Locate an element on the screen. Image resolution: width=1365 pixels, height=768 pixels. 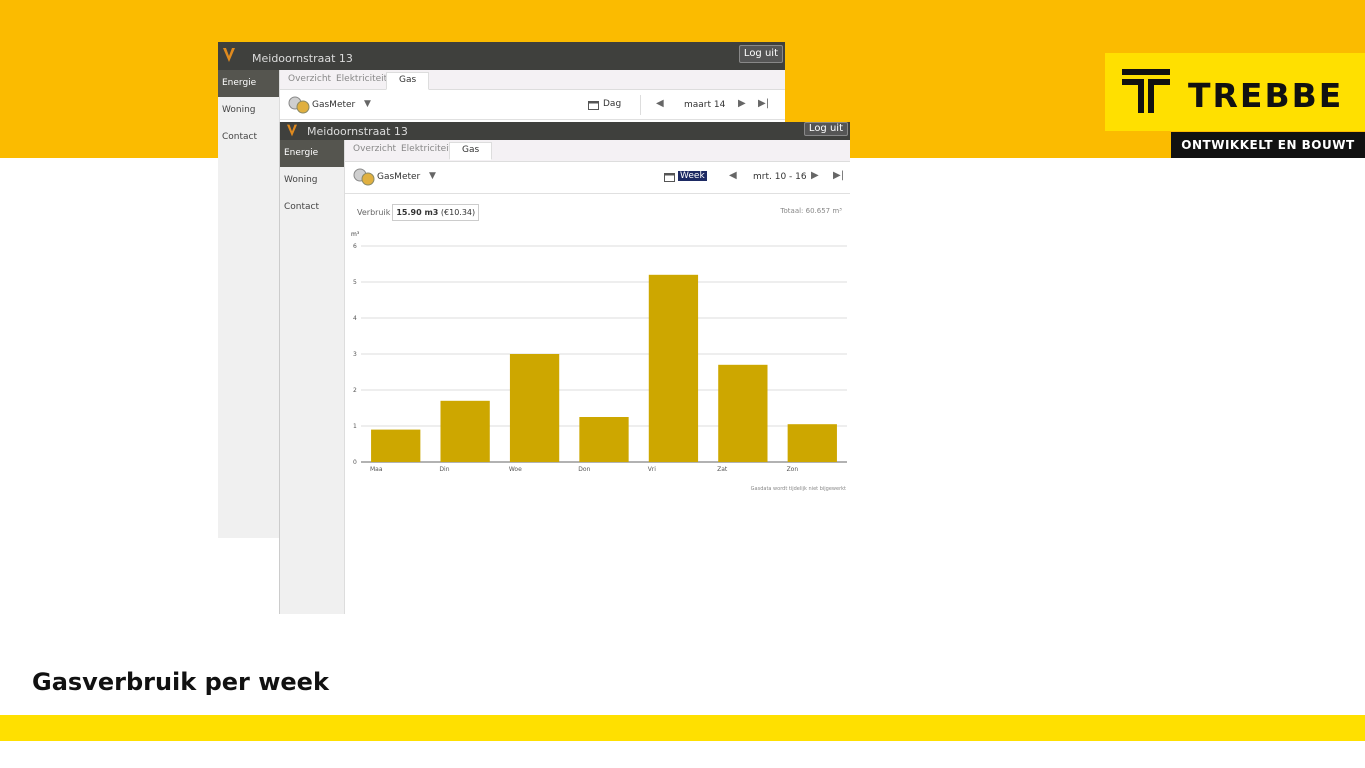
y-tick-label: 2 is located at coordinates (355, 390).